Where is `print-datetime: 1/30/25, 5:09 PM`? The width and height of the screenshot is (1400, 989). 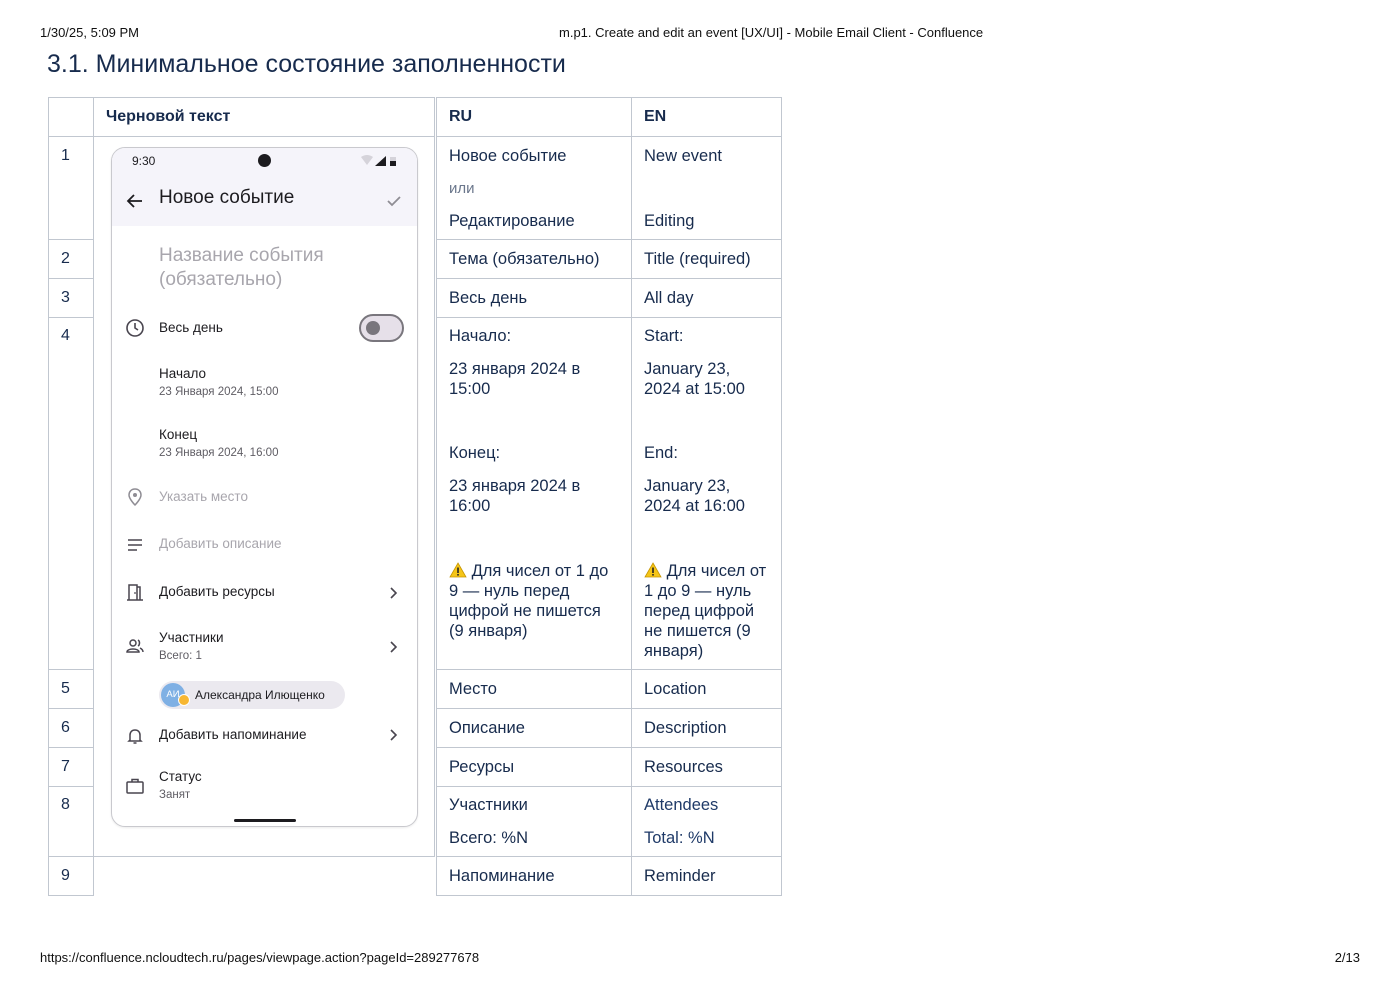
print-datetime: 1/30/25, 5:09 PM is located at coordinates (90, 32).